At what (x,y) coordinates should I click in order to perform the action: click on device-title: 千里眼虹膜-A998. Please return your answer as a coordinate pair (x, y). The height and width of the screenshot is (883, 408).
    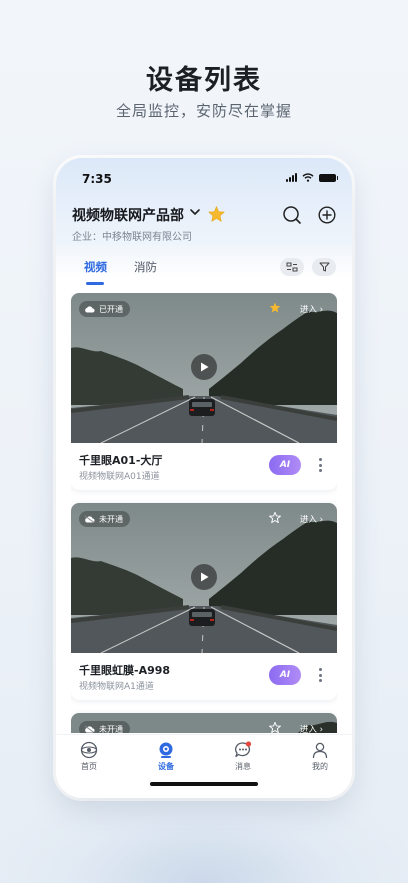
    Looking at the image, I should click on (125, 670).